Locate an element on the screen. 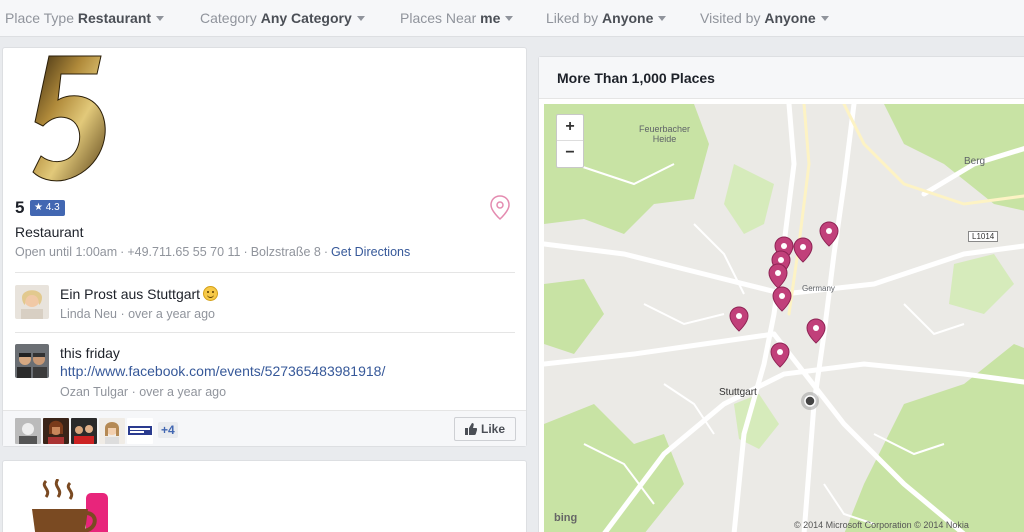  zoom-out-button: − is located at coordinates (570, 154).